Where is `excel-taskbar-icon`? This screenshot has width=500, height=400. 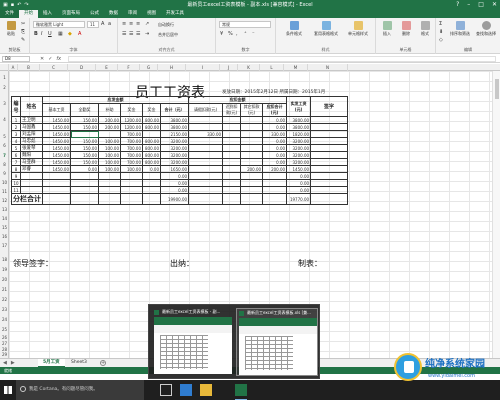
excel-taskbar-icon is located at coordinates (241, 392).